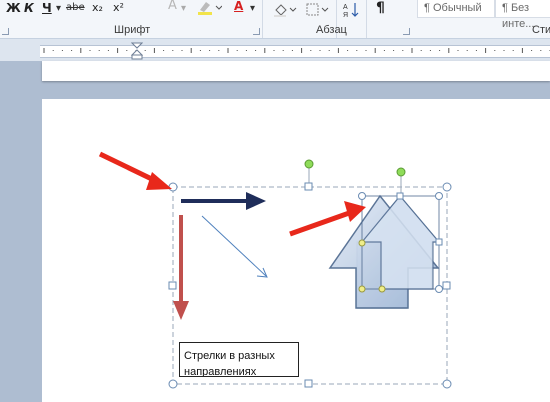  I want to click on block-handle-br, so click(439, 289).